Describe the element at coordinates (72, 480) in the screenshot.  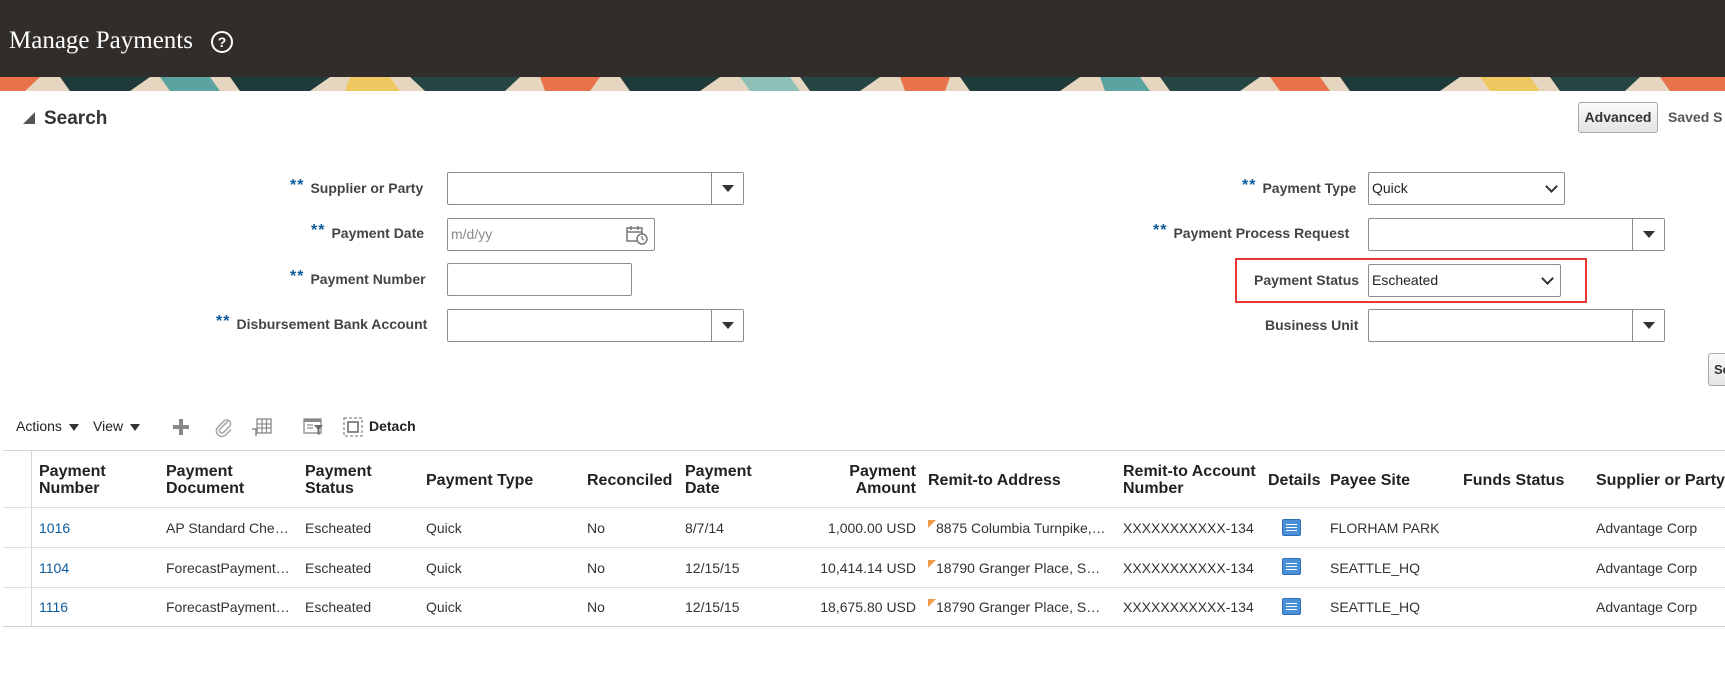
I see `column-header-payment-number: Payment Number` at that location.